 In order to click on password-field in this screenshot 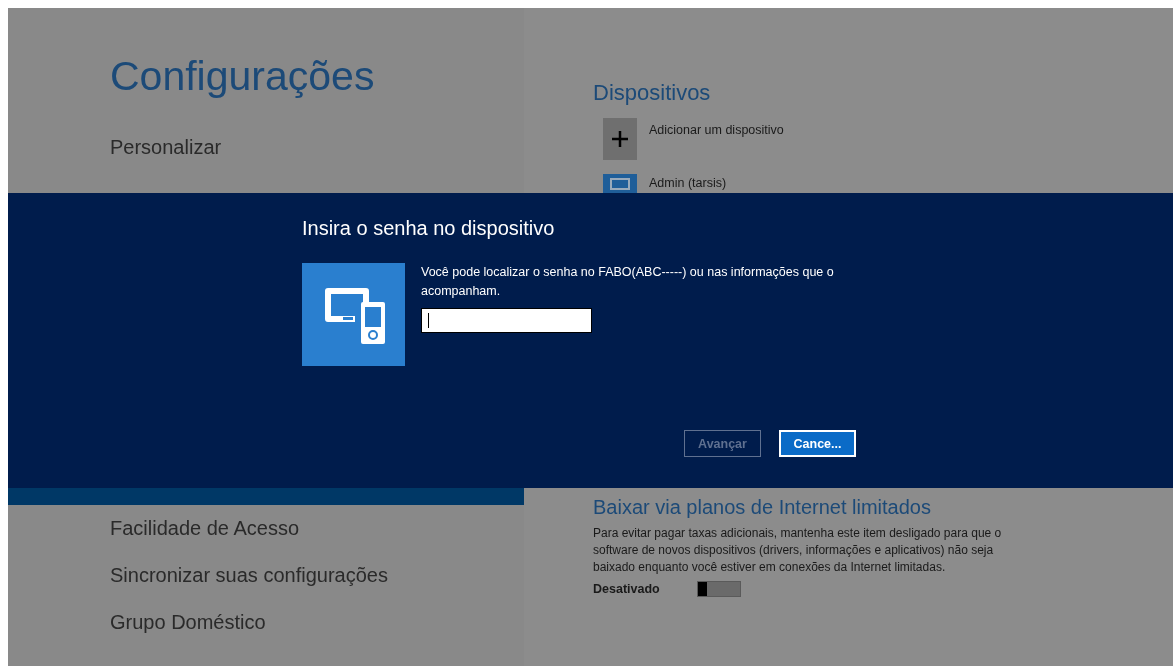, I will do `click(506, 320)`.